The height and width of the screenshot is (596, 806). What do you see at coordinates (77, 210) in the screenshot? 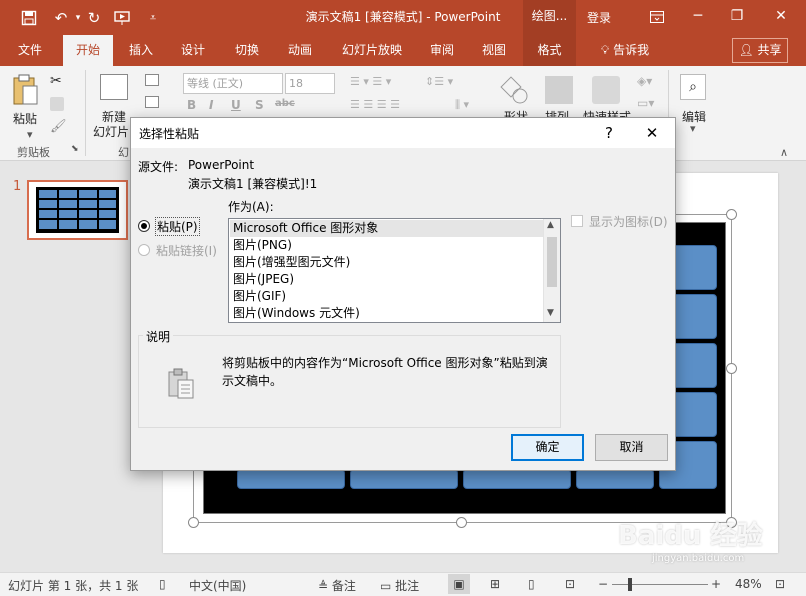
I see `slide-thumbnail` at bounding box center [77, 210].